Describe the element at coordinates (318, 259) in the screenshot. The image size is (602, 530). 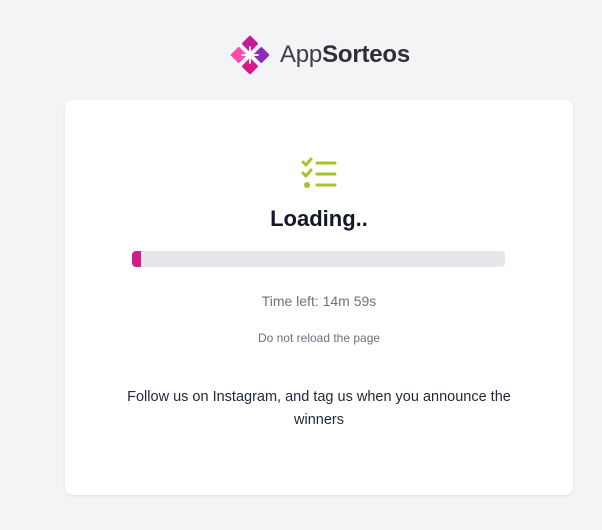
I see `progress-bar` at that location.